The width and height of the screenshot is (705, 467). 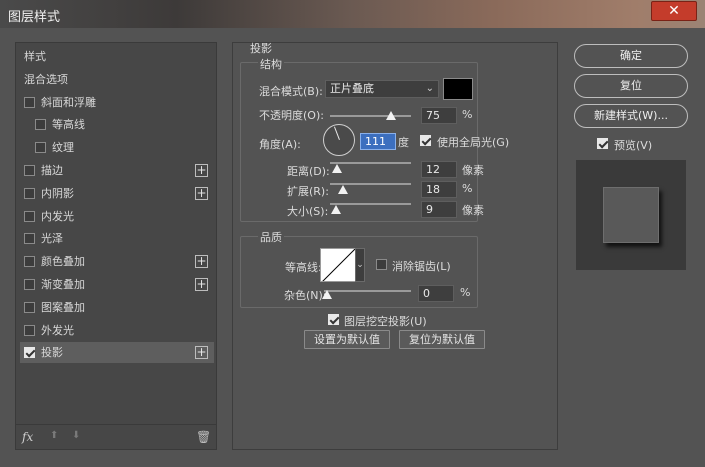 I want to click on size-input: 9, so click(x=439, y=209).